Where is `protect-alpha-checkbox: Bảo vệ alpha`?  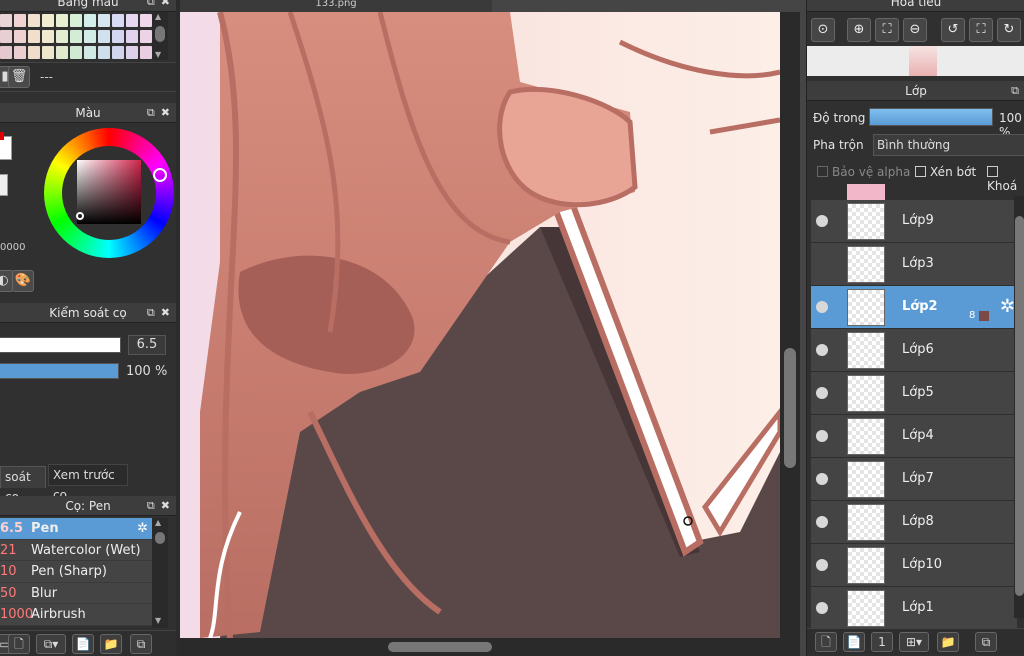
protect-alpha-checkbox: Bảo vệ alpha is located at coordinates (863, 172).